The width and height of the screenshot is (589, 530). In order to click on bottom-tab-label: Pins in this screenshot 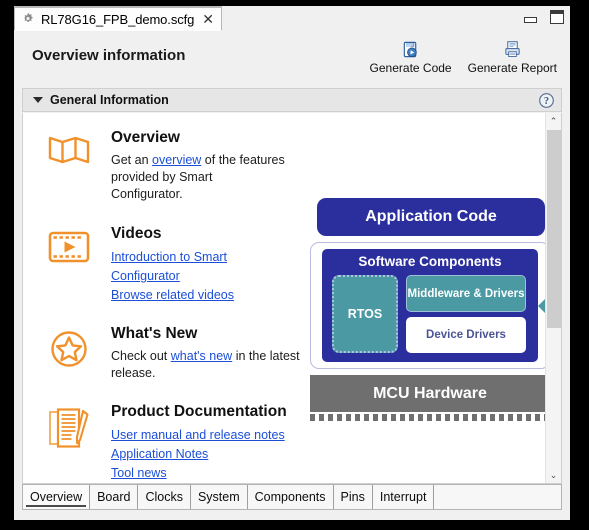, I will do `click(352, 497)`.